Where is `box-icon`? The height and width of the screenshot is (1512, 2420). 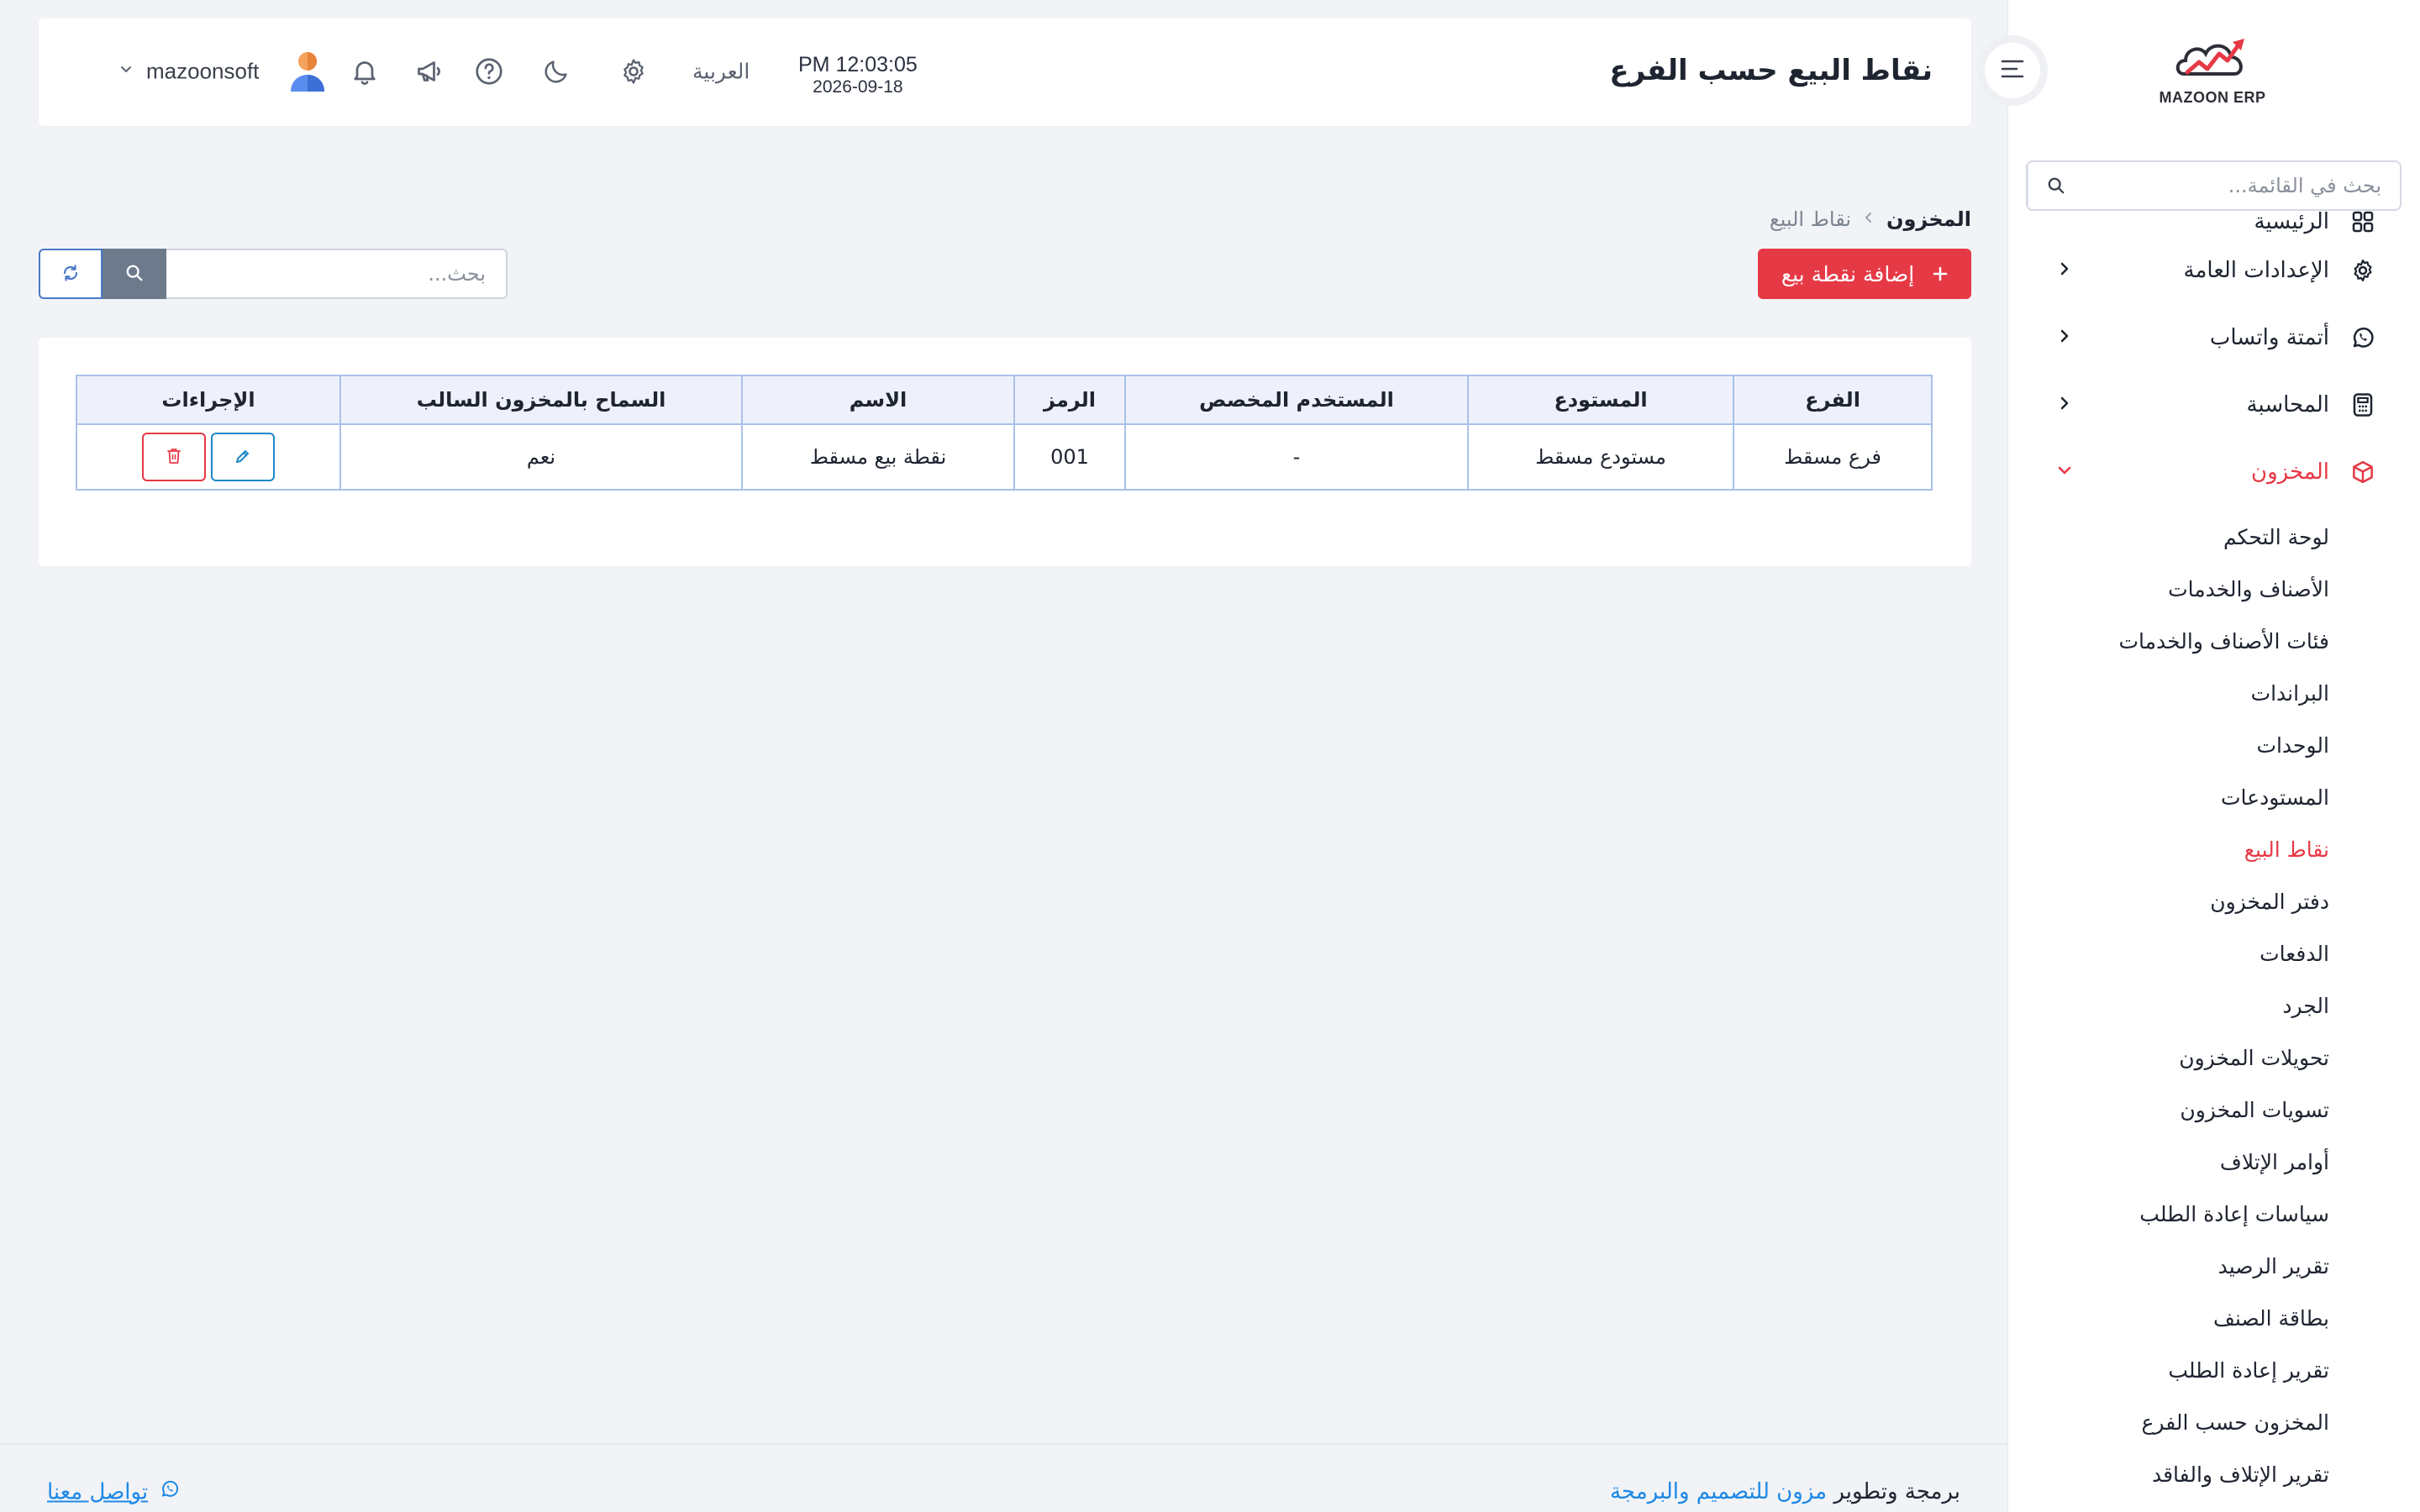 box-icon is located at coordinates (2363, 472).